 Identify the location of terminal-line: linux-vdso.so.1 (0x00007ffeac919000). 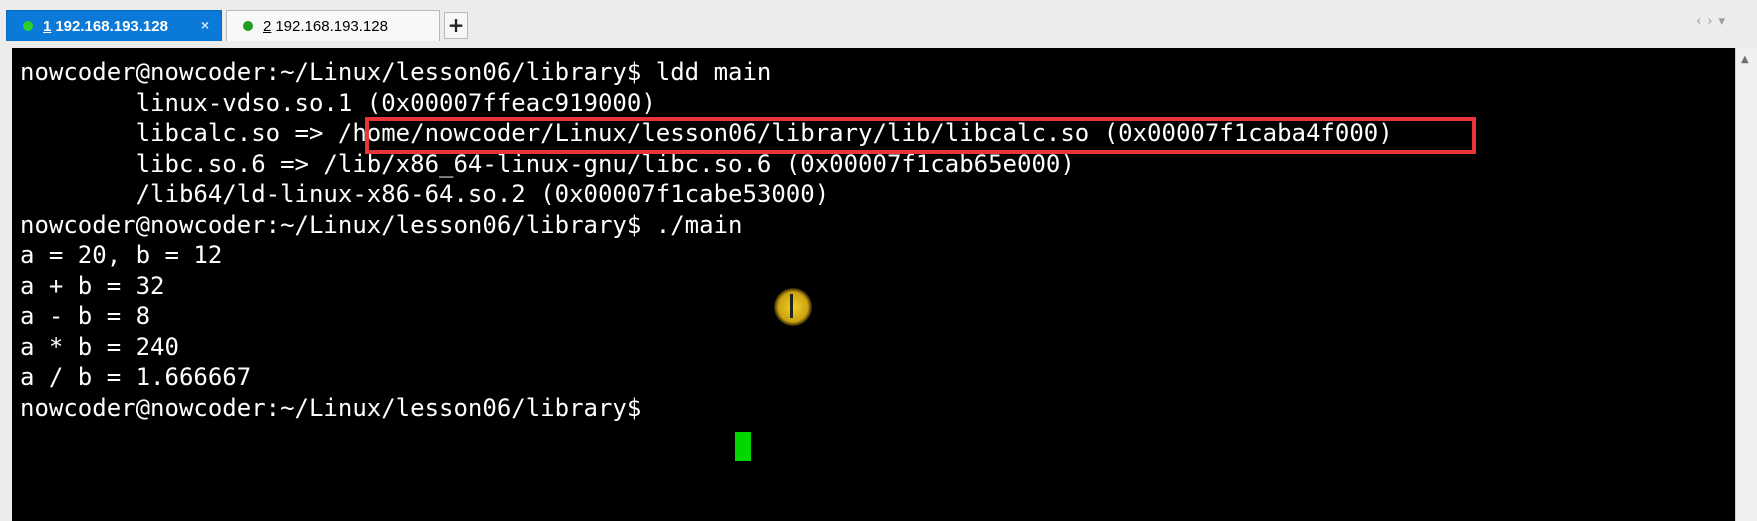
(338, 103).